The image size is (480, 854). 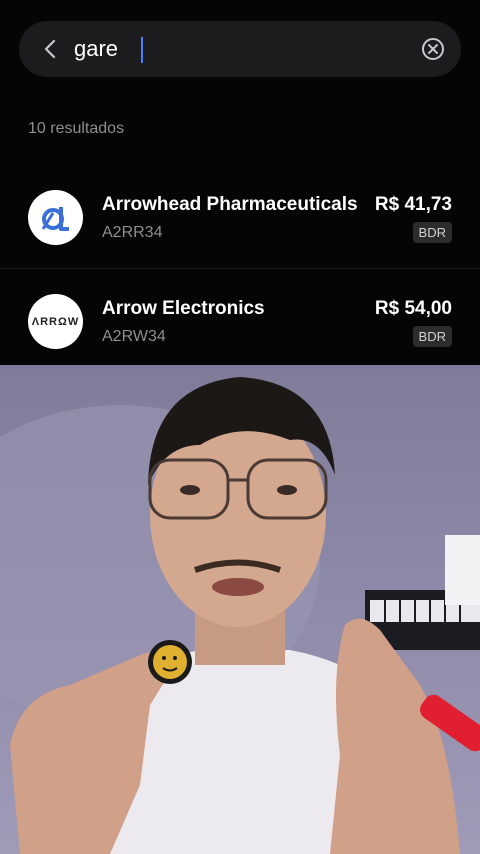 What do you see at coordinates (132, 232) in the screenshot?
I see `stock-ticker: A2RR34` at bounding box center [132, 232].